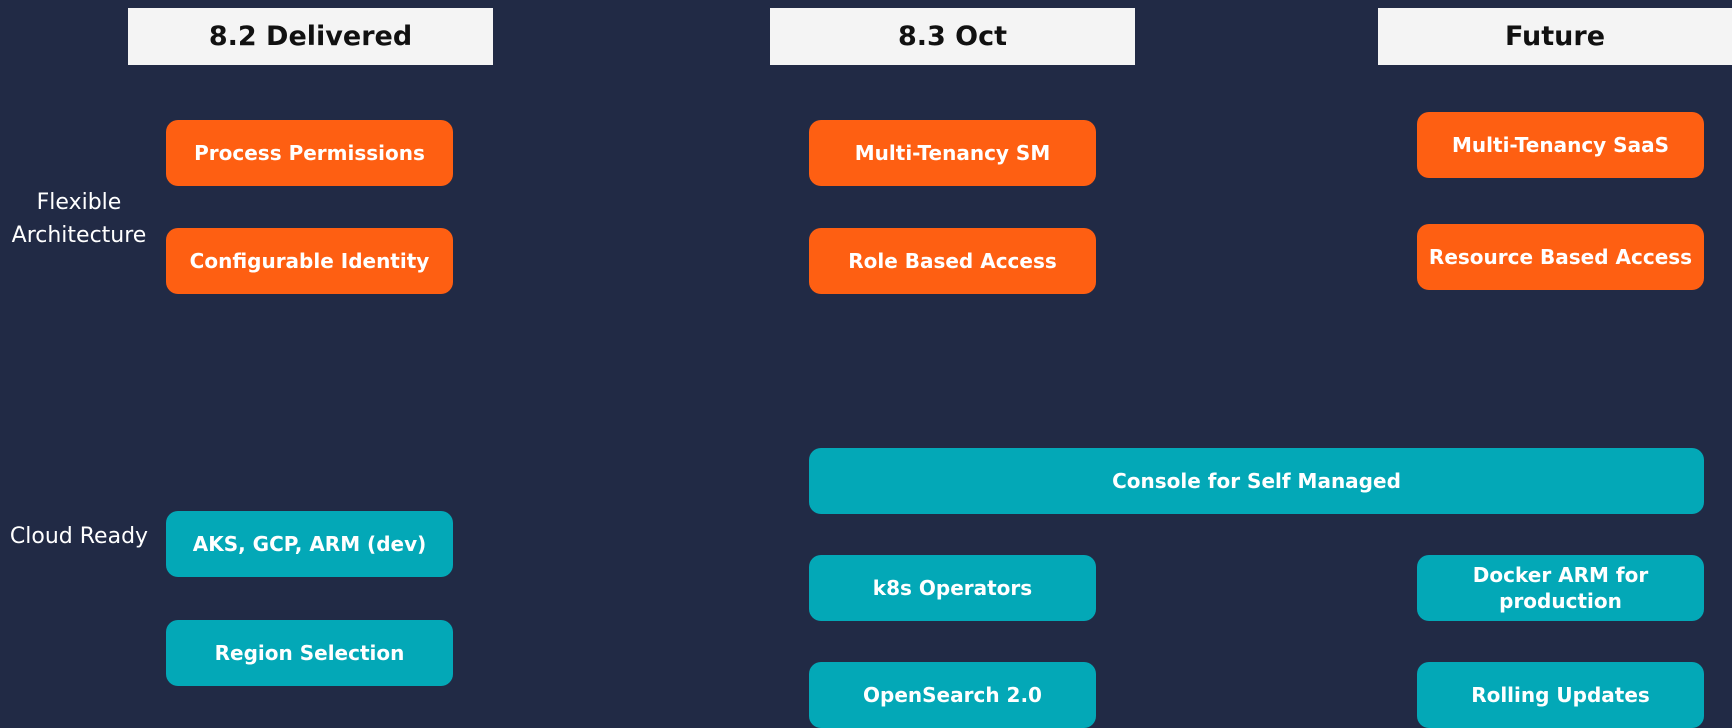  What do you see at coordinates (952, 36) in the screenshot?
I see `header-8-3-oct: 8.3 Oct` at bounding box center [952, 36].